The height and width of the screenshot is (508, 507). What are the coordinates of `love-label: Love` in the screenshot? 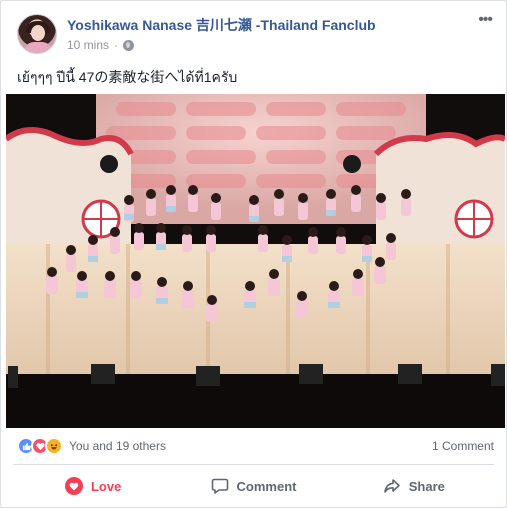 It's located at (106, 486).